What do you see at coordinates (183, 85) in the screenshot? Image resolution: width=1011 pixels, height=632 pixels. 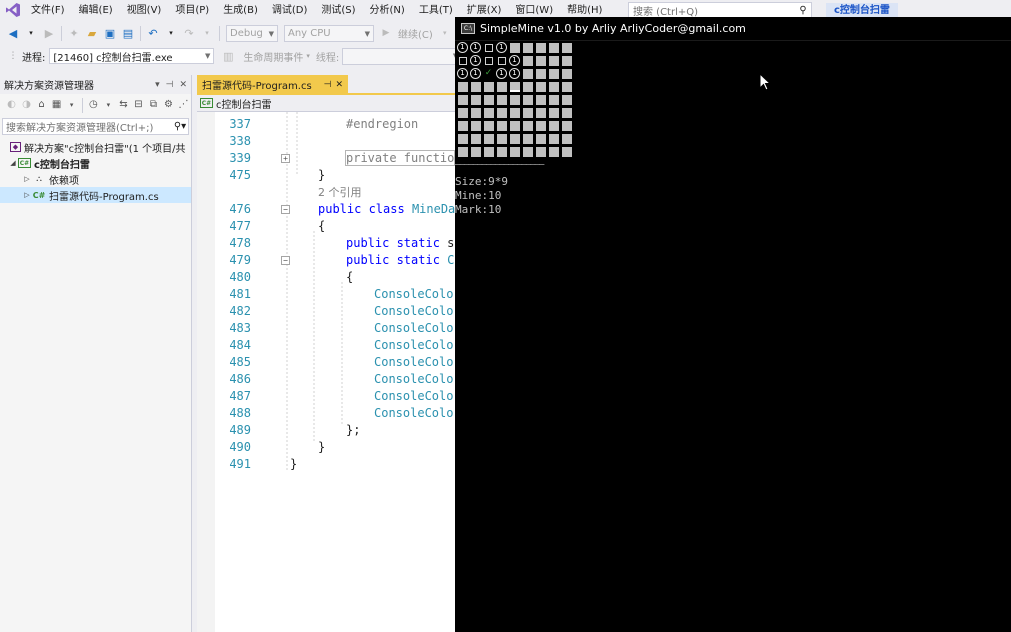 I see `close-icon: ✕` at bounding box center [183, 85].